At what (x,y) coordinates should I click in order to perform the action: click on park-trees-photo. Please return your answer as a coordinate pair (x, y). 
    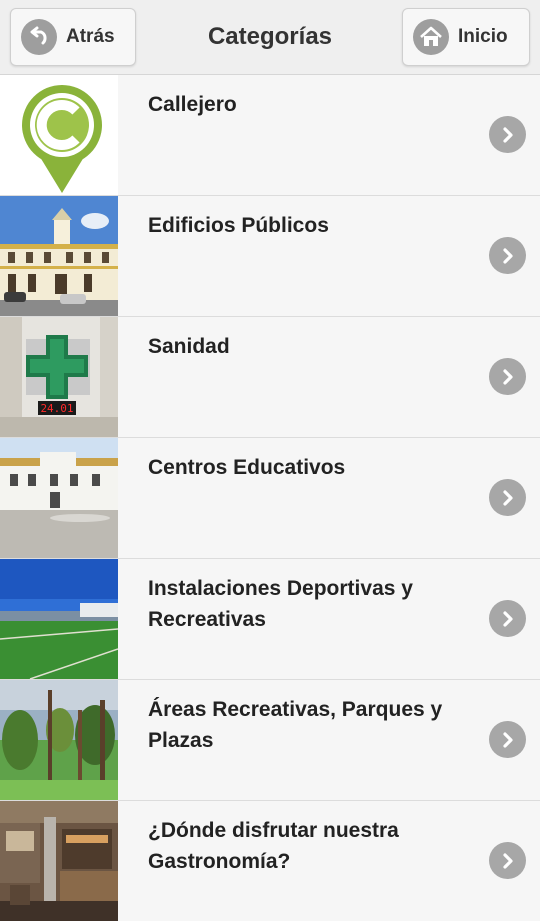
    Looking at the image, I should click on (59, 740).